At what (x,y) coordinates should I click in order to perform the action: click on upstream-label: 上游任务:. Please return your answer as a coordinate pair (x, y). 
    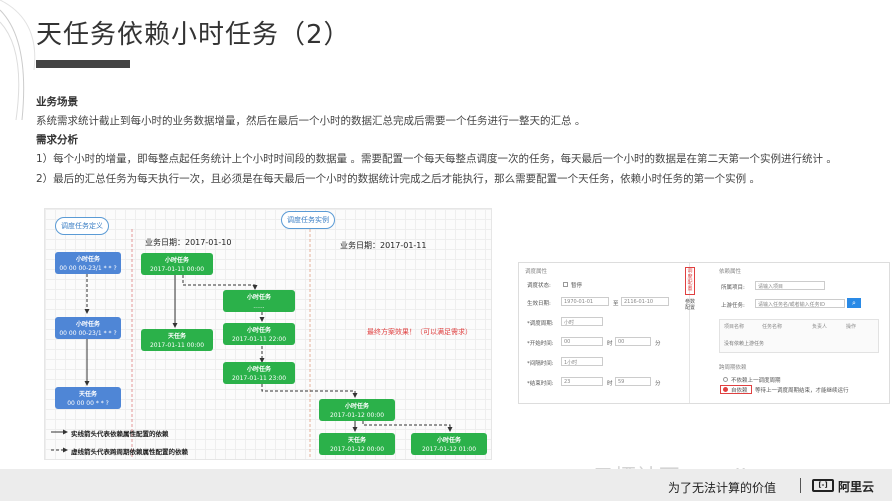
    Looking at the image, I should click on (733, 306).